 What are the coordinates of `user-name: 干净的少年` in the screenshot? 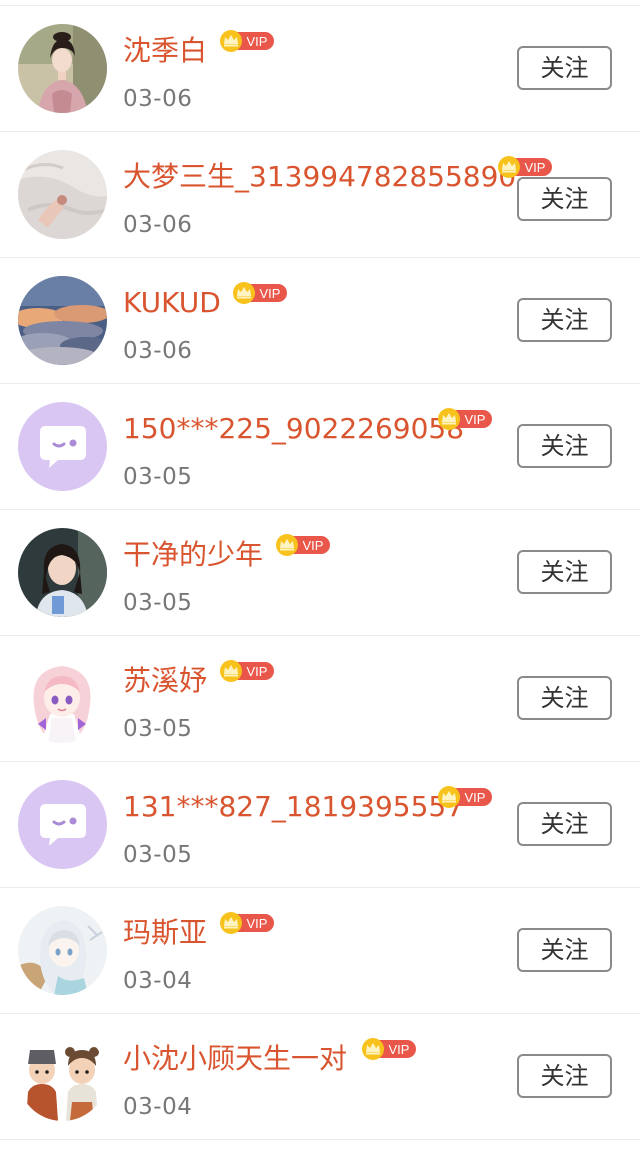 It's located at (193, 555).